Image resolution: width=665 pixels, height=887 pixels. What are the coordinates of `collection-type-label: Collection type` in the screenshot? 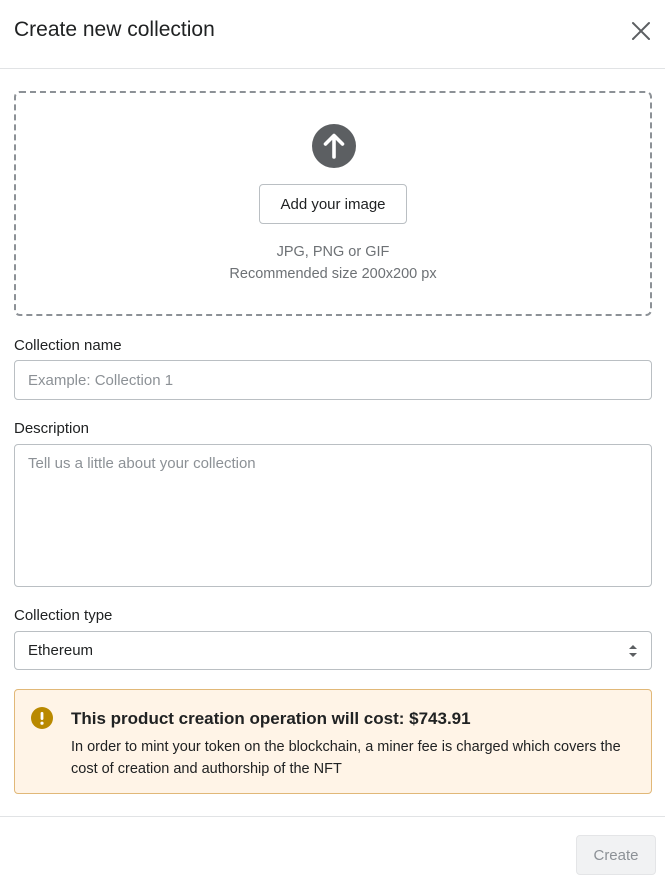 It's located at (63, 615).